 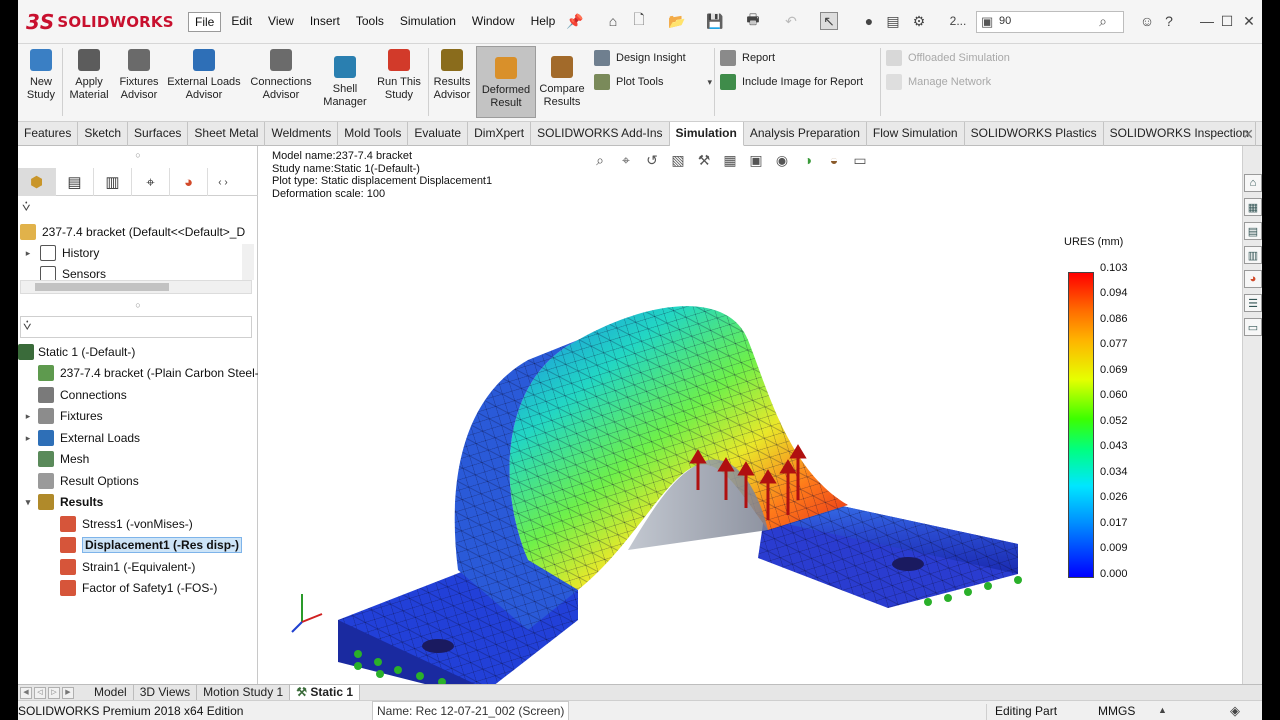 I want to click on appearances-icon: ◕, so click(x=1253, y=279).